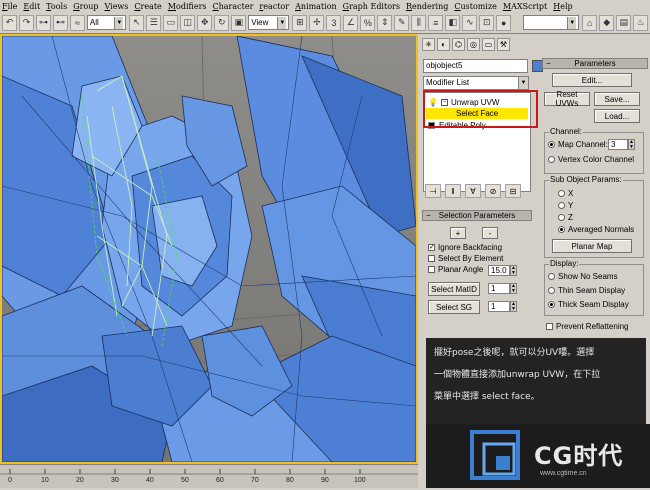  What do you see at coordinates (427, 6) in the screenshot?
I see `menu-rendering: Rendering` at bounding box center [427, 6].